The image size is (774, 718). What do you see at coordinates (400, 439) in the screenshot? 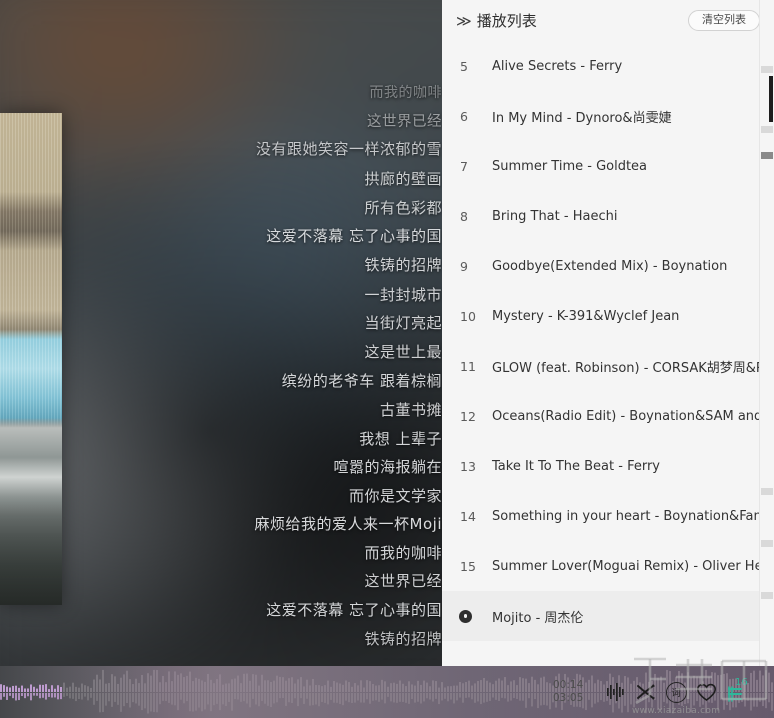
I see `lyric-line: 我想 上辈子` at bounding box center [400, 439].